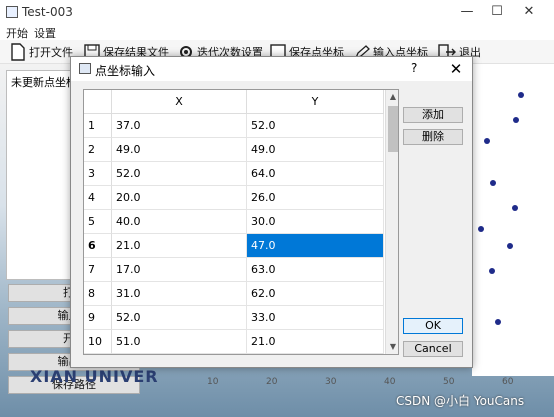 This screenshot has width=554, height=417. I want to click on row-header: 3, so click(98, 174).